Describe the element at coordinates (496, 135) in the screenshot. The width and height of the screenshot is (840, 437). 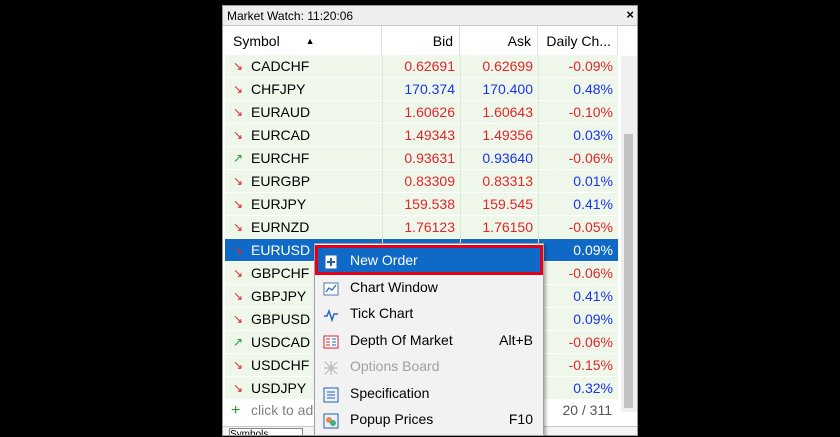
I see `ask-cell: 1.49356` at that location.